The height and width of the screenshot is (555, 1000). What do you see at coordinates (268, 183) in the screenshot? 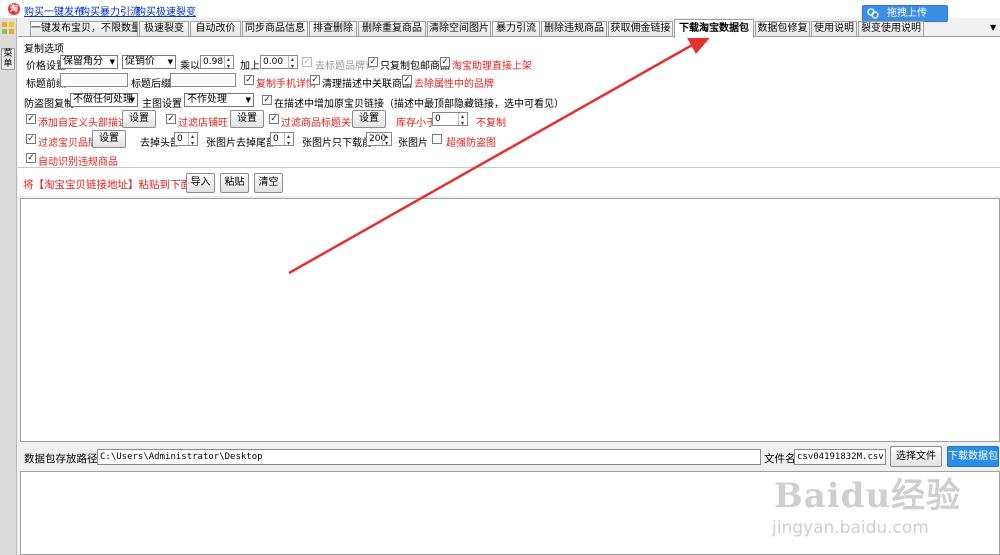
I see `clear-button: 清空` at bounding box center [268, 183].